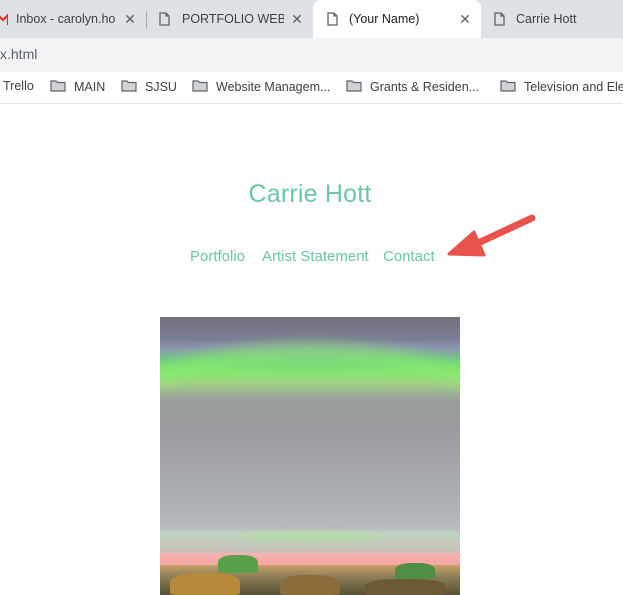 The height and width of the screenshot is (595, 623). Describe the element at coordinates (573, 87) in the screenshot. I see `bookmark-label: Television and Ele` at that location.